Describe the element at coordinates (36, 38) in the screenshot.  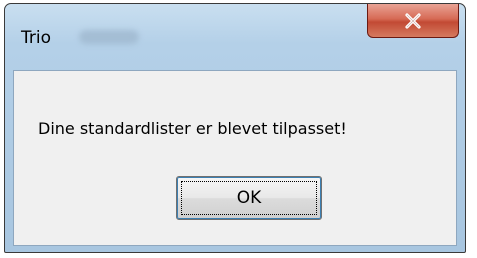
I see `window-title: Trio` at that location.